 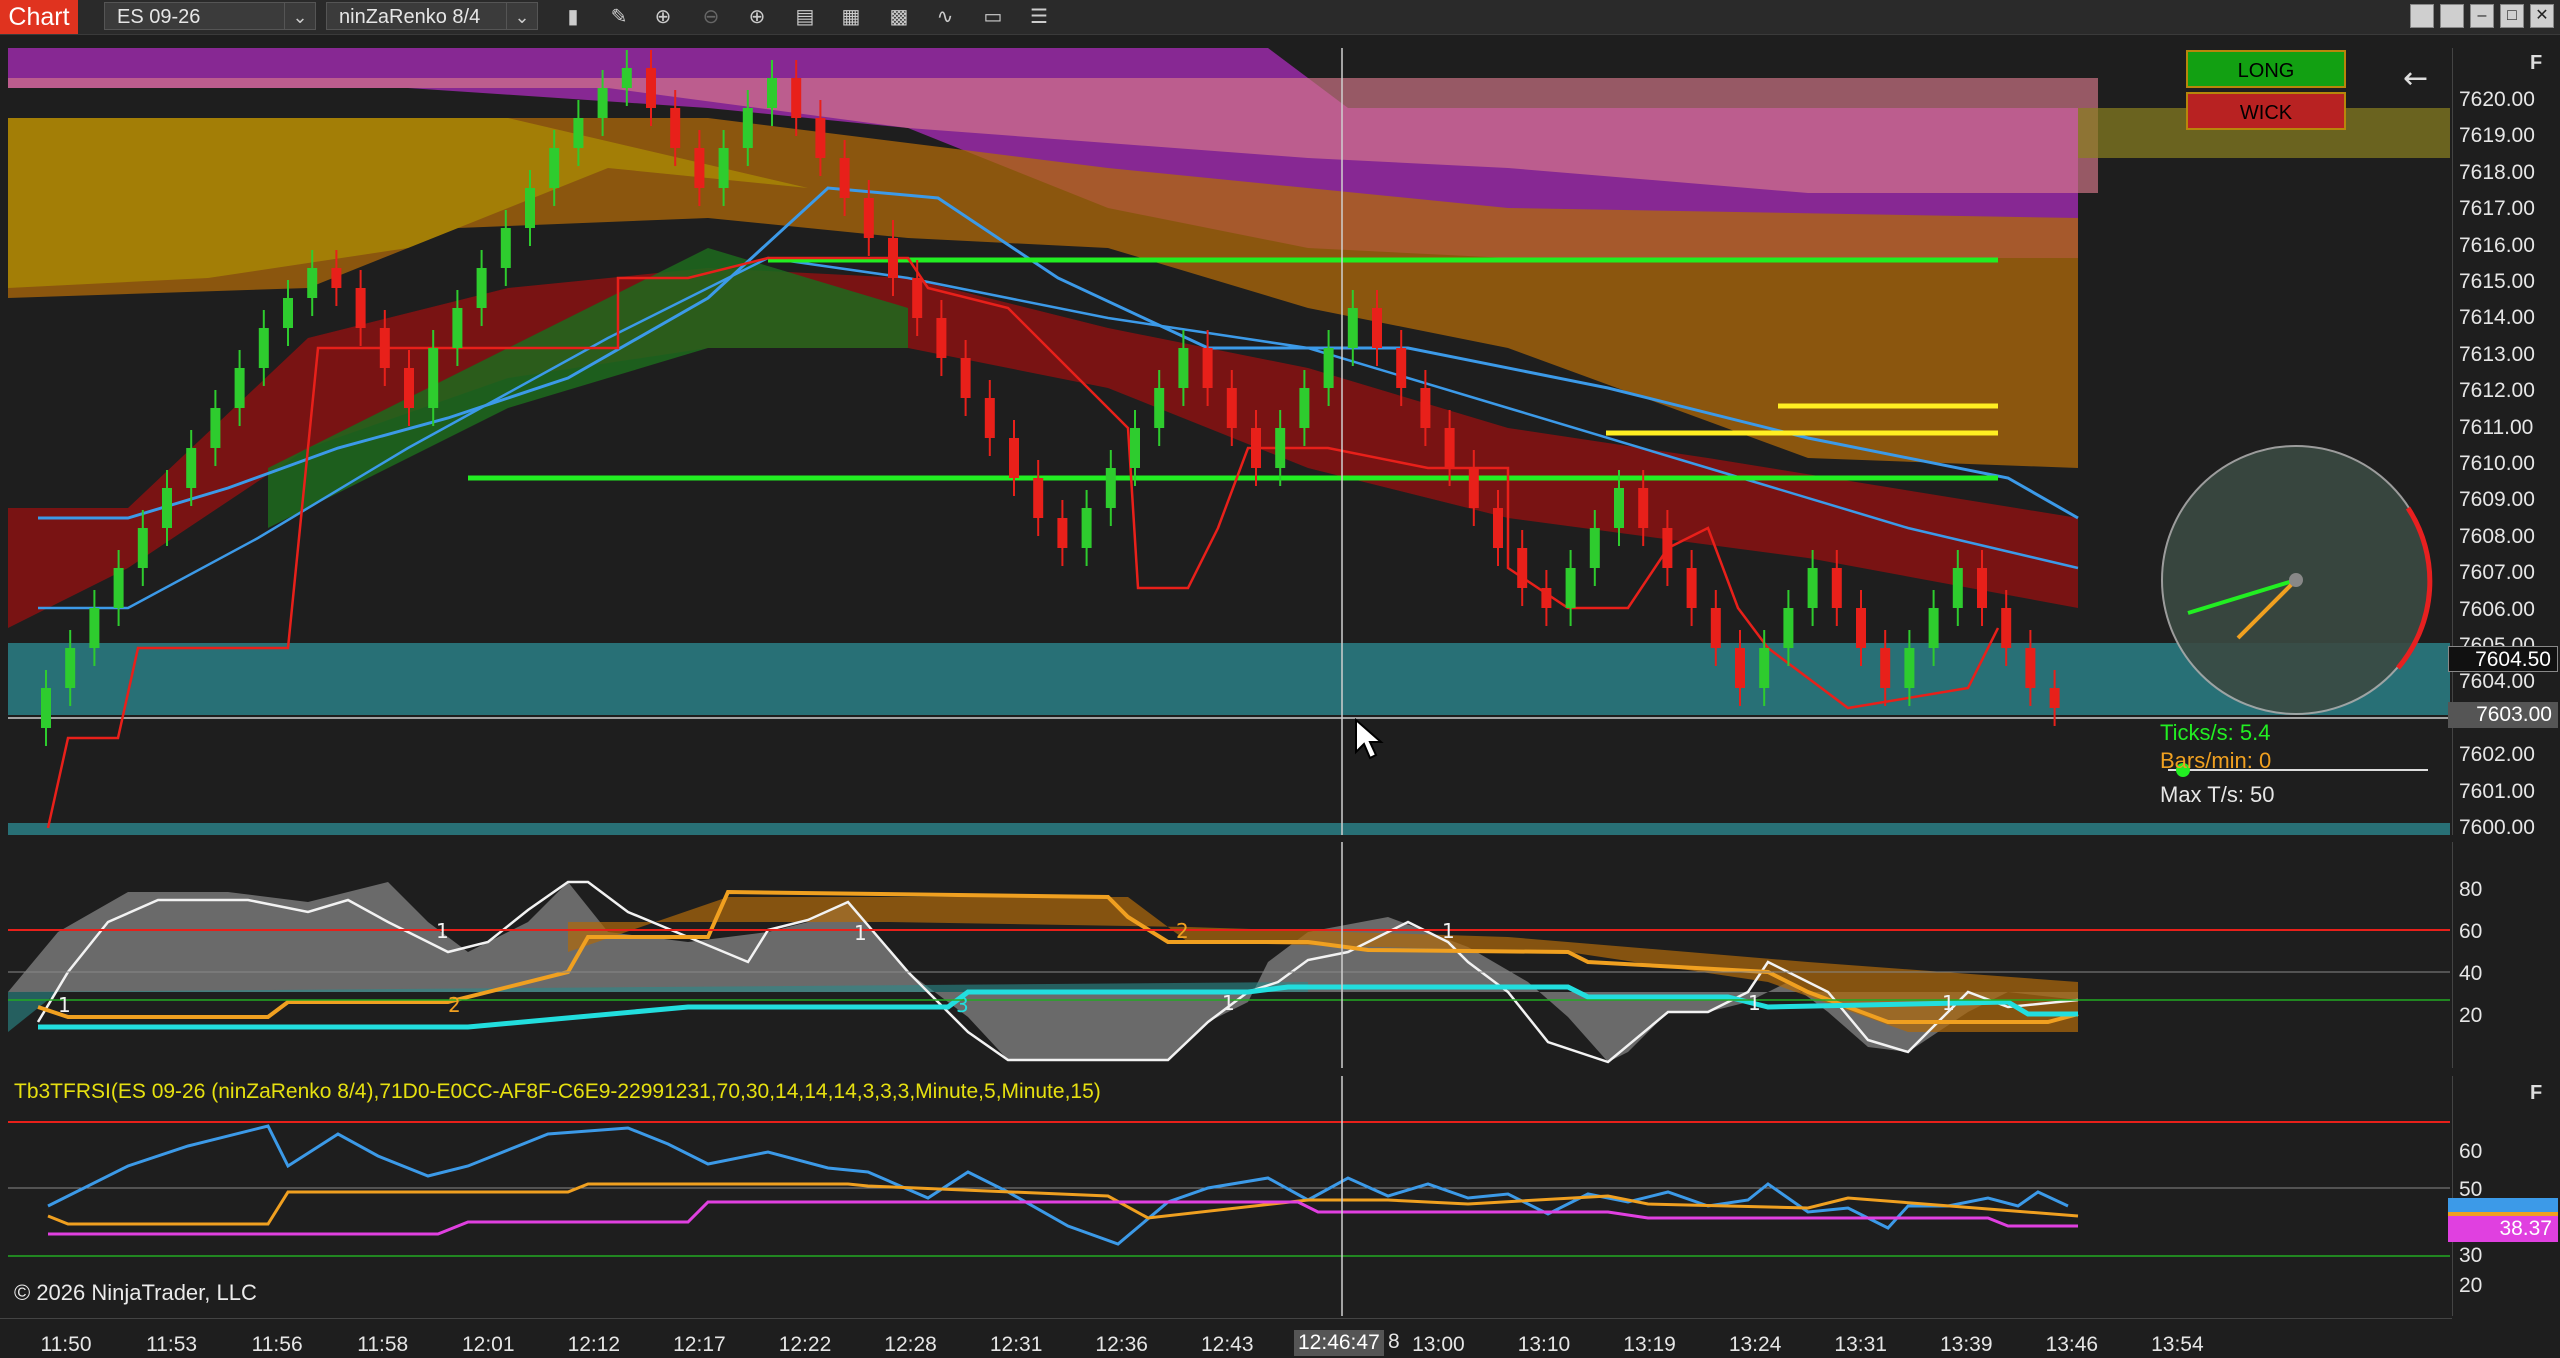 I want to click on time-tick: 12:12, so click(x=594, y=1344).